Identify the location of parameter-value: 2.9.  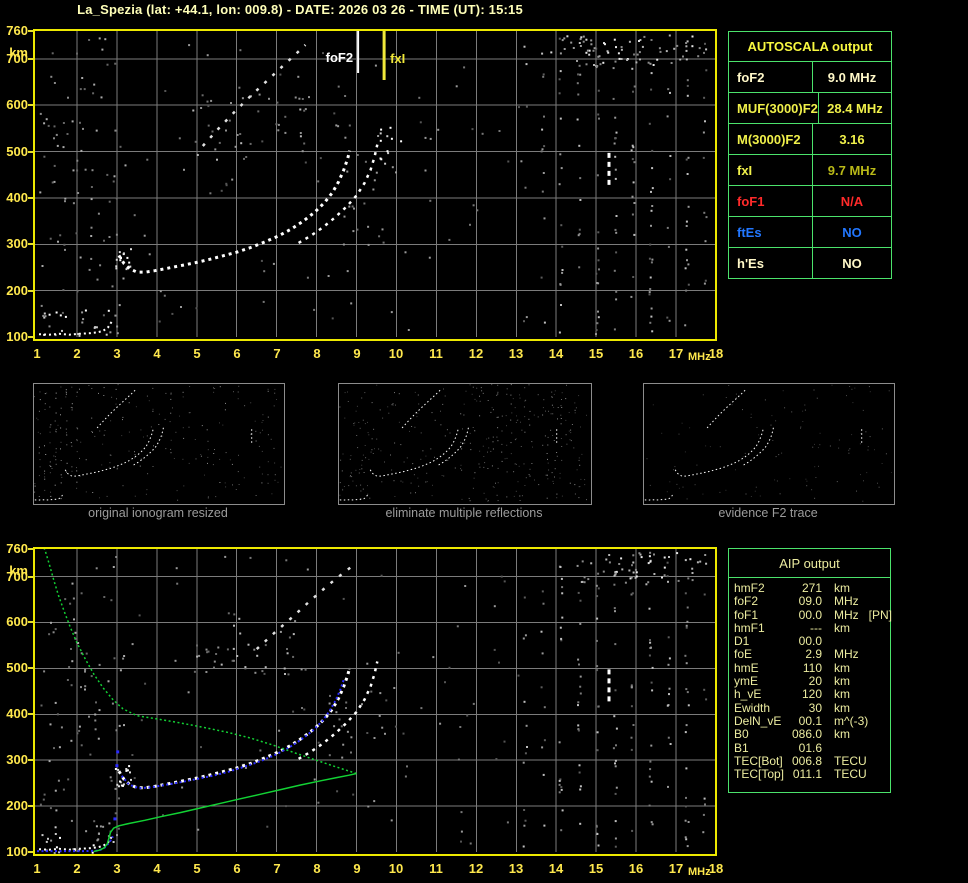
(813, 654).